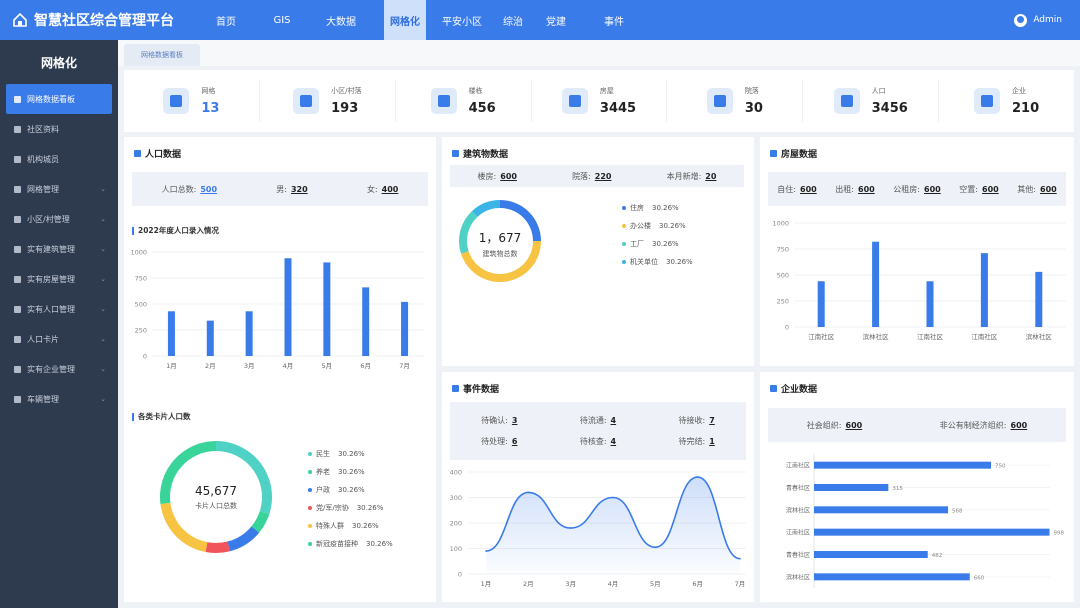 This screenshot has width=1080, height=608. What do you see at coordinates (657, 226) in the screenshot?
I see `legend-item: 办公楼 30.26%` at bounding box center [657, 226].